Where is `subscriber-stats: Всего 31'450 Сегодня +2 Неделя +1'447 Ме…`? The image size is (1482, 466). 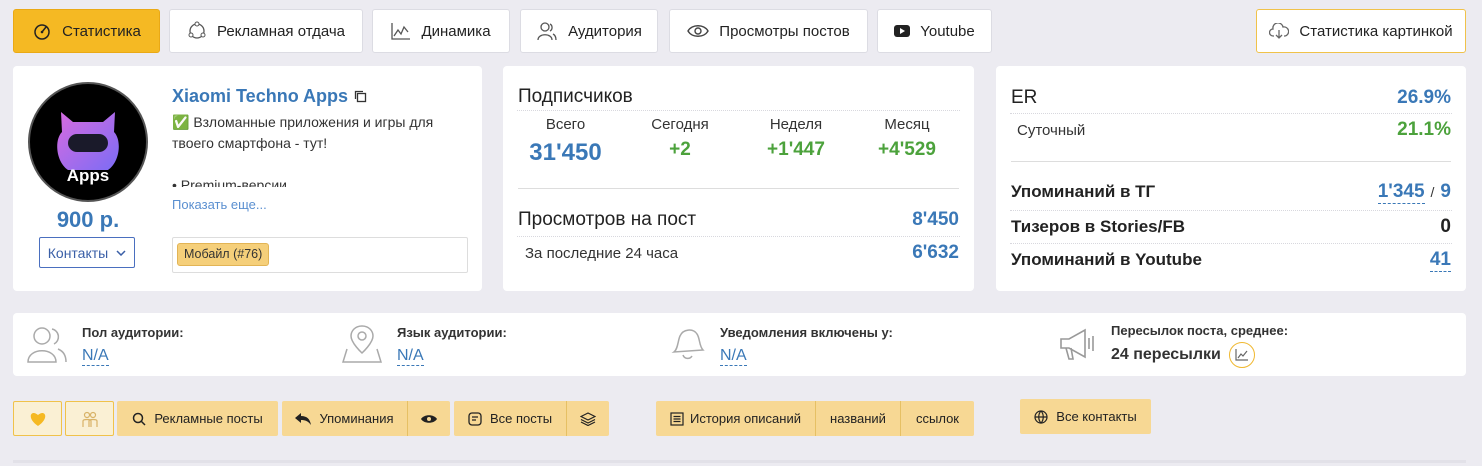
subscriber-stats: Всего 31'450 Сегодня +2 Неделя +1'447 Ме… is located at coordinates (738, 141).